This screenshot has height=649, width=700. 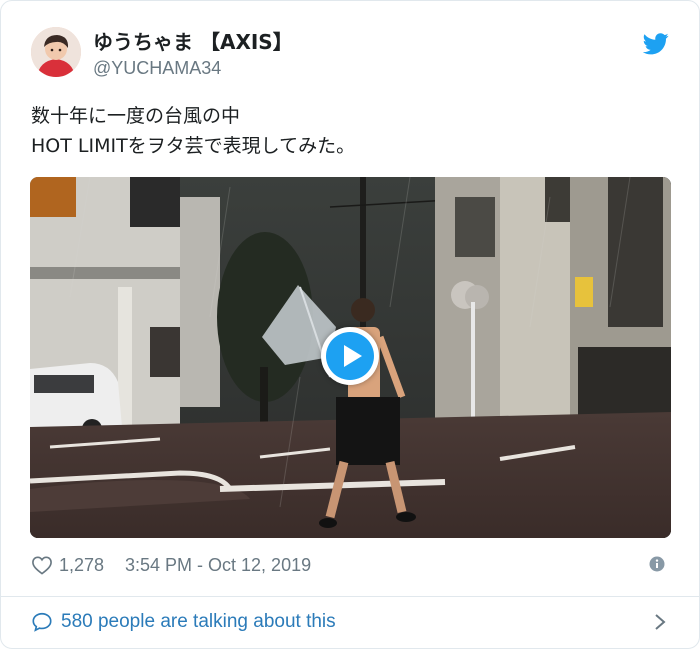 I want to click on chevron-right-icon, so click(x=660, y=622).